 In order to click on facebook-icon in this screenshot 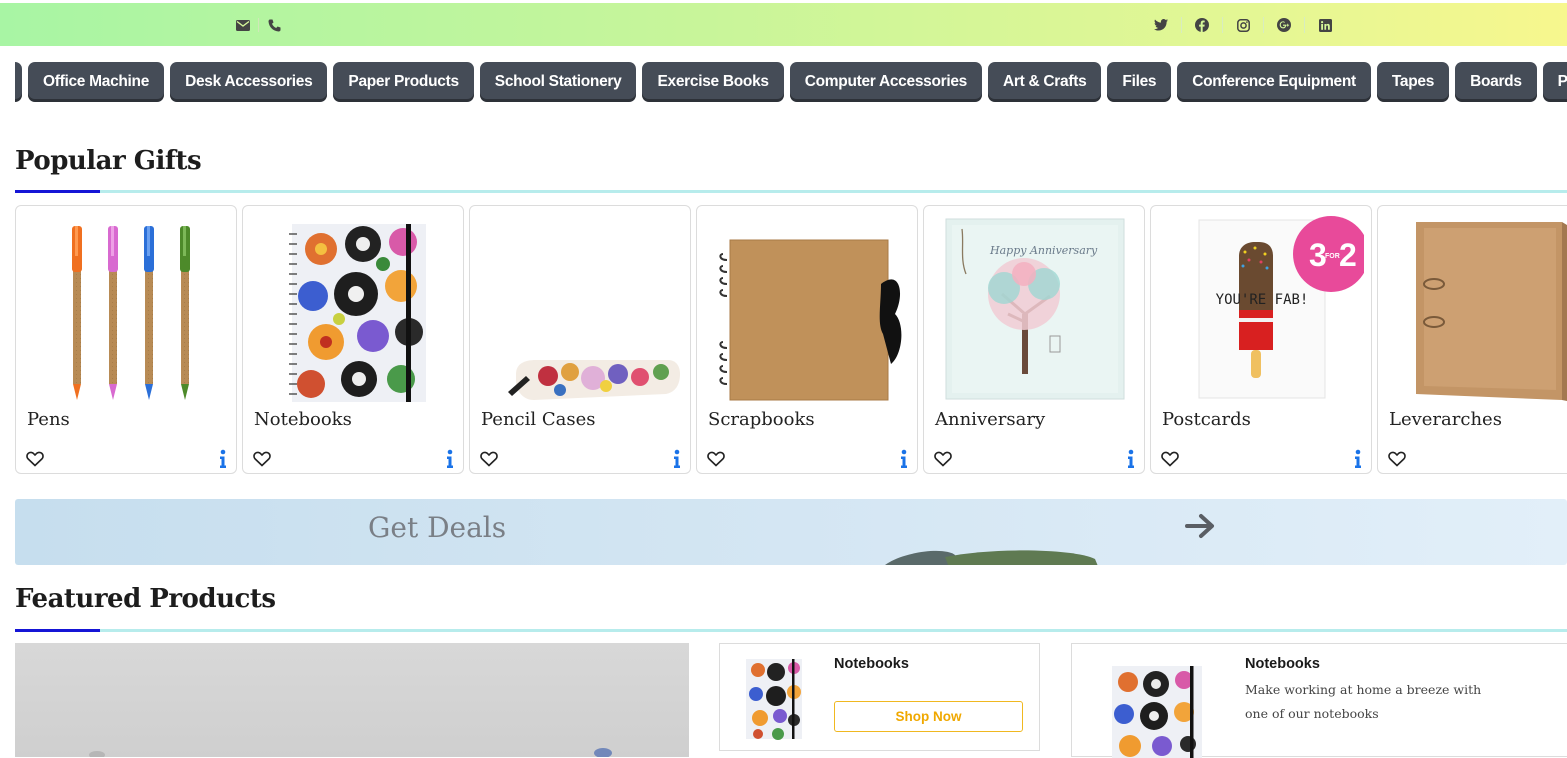, I will do `click(1202, 25)`.